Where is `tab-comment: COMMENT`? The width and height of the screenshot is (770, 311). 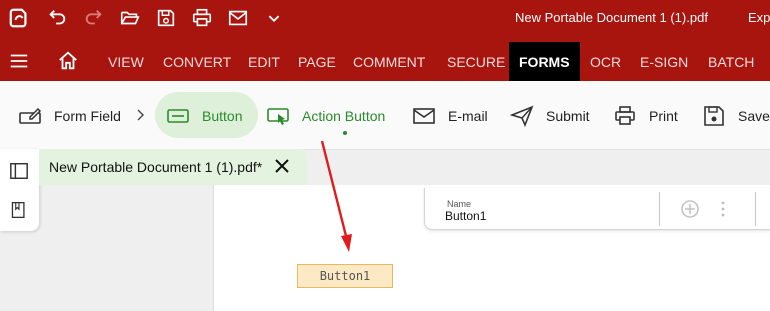
tab-comment: COMMENT is located at coordinates (389, 59).